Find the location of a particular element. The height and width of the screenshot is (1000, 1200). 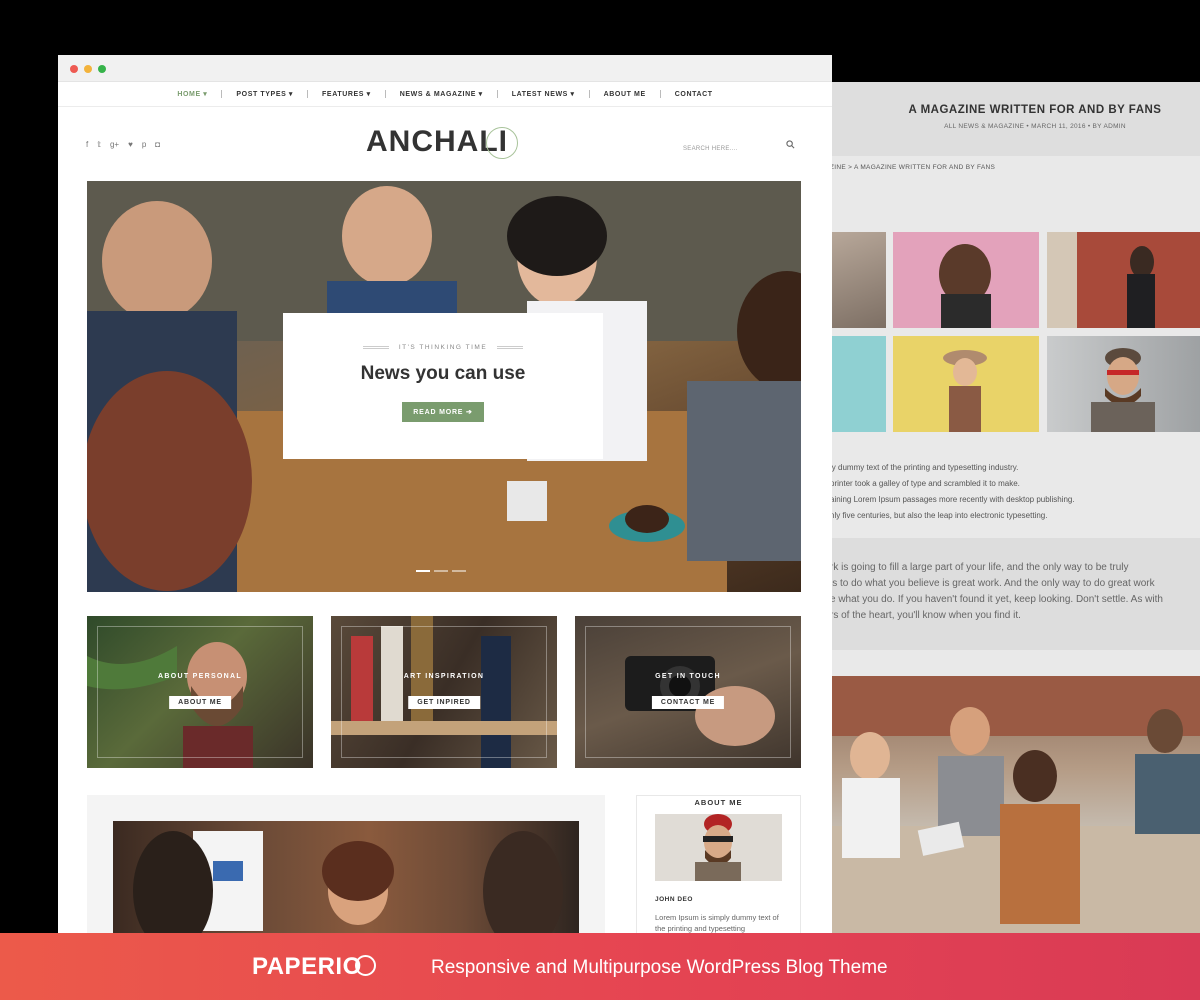

tile-caption: GET IN TOUCH is located at coordinates (688, 676).